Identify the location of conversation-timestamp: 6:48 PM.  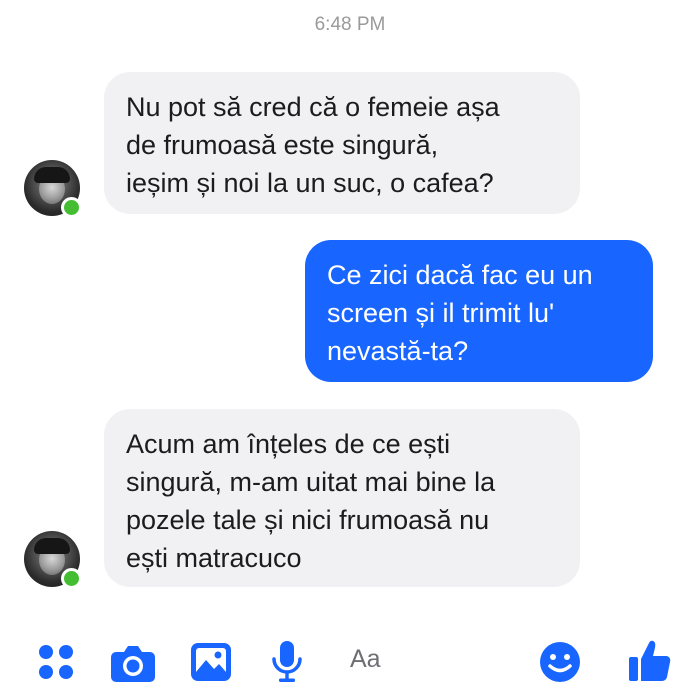
(350, 24).